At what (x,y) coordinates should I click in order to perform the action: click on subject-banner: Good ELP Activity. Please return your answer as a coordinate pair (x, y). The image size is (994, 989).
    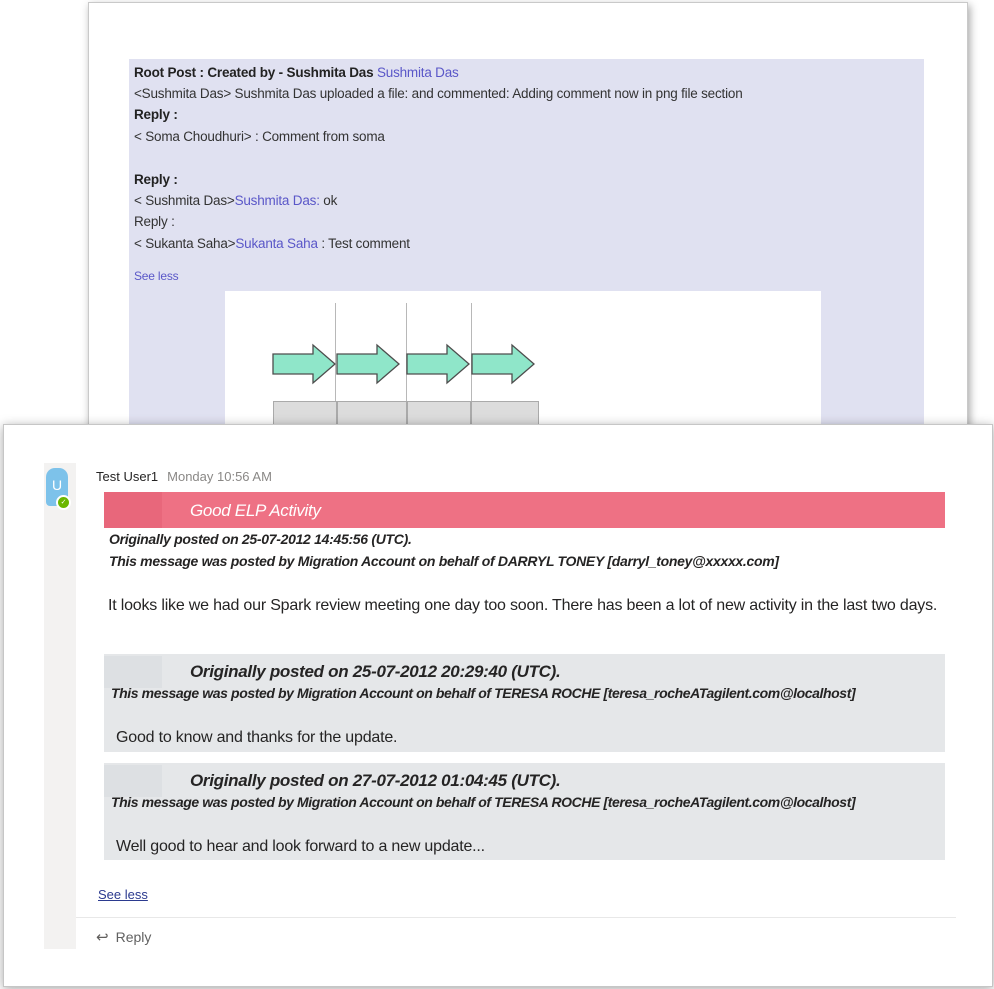
    Looking at the image, I should click on (524, 510).